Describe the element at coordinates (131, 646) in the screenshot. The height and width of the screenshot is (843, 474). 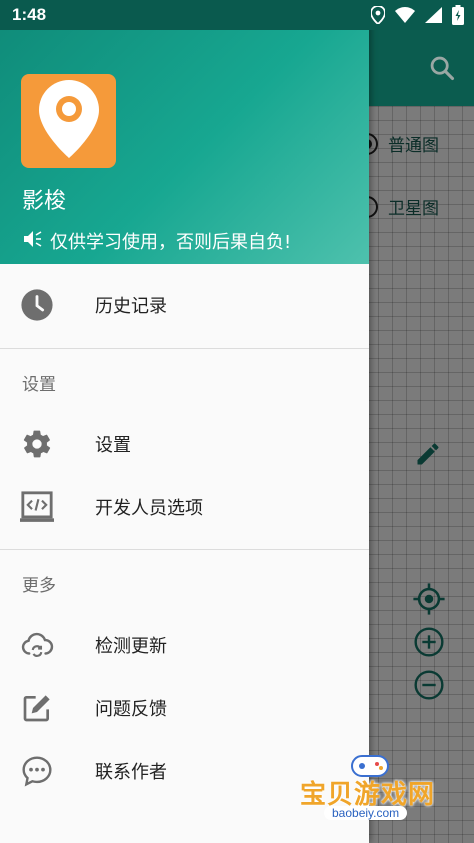
I see `menu-label-check-update: 检测更新` at that location.